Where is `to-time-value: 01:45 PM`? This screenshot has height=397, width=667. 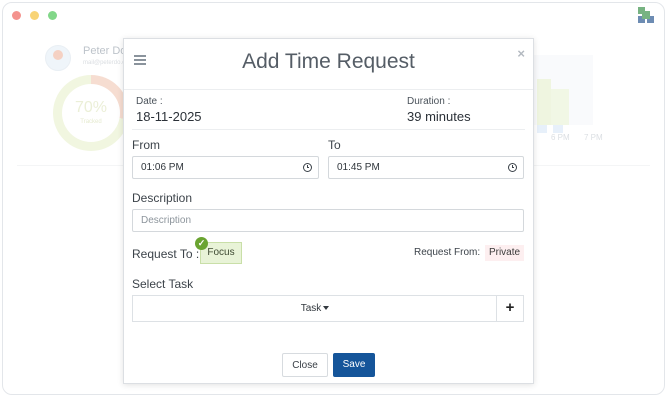 to-time-value: 01:45 PM is located at coordinates (358, 167).